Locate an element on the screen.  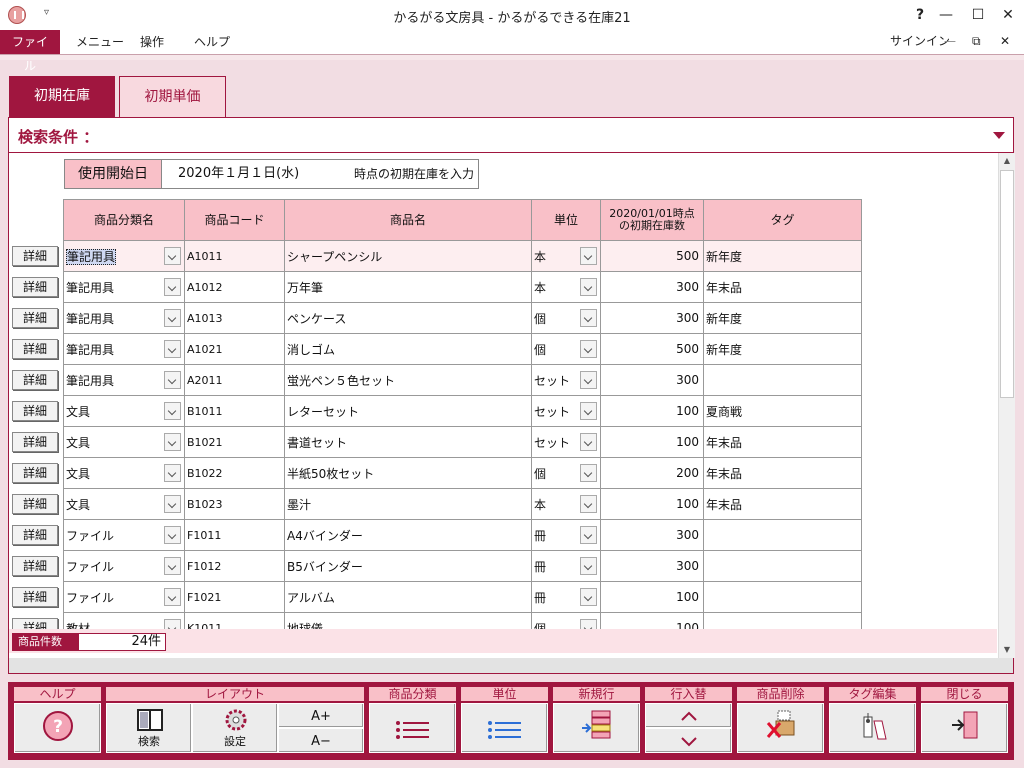
table-row: 教材 K1011 地球儀 個 100 is located at coordinates (462, 620).